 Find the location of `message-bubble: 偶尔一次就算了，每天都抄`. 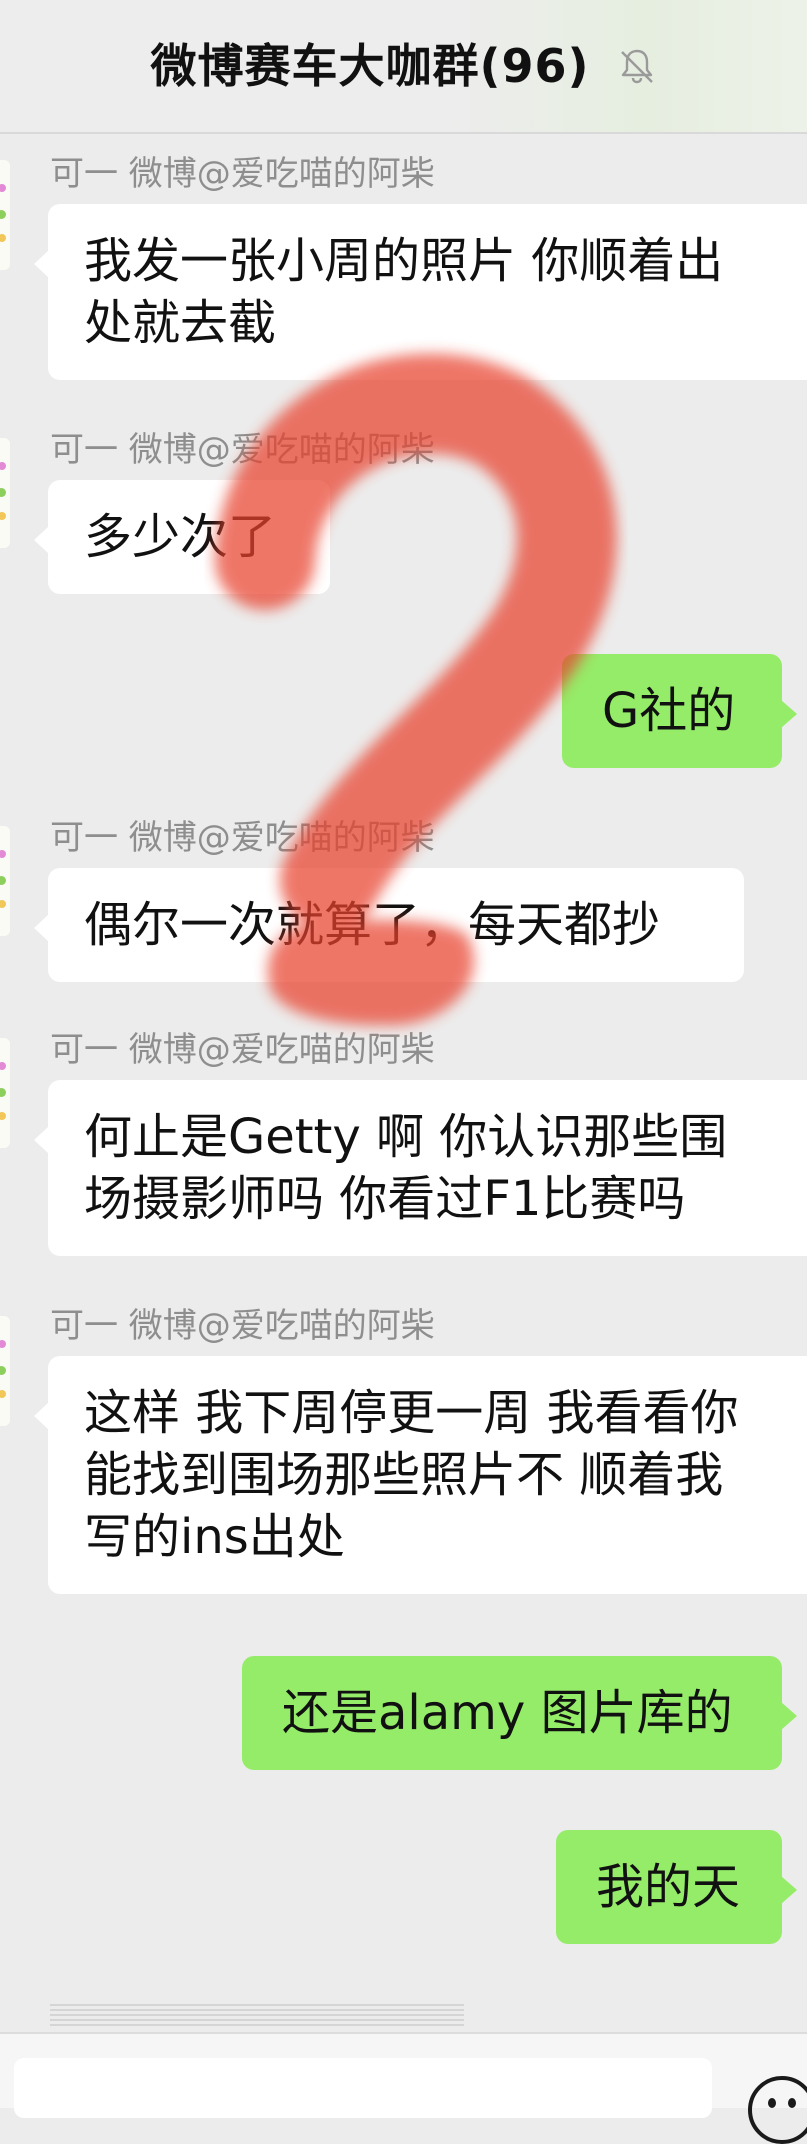

message-bubble: 偶尔一次就算了，每天都抄 is located at coordinates (389, 925).